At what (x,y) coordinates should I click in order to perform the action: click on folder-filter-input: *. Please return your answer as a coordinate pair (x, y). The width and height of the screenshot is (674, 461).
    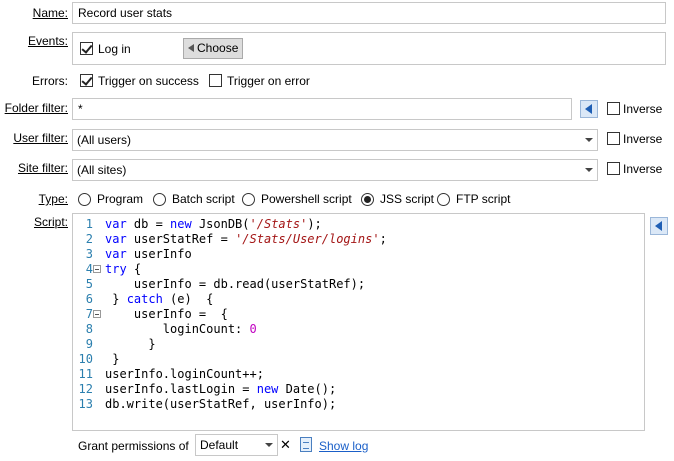
    Looking at the image, I should click on (322, 109).